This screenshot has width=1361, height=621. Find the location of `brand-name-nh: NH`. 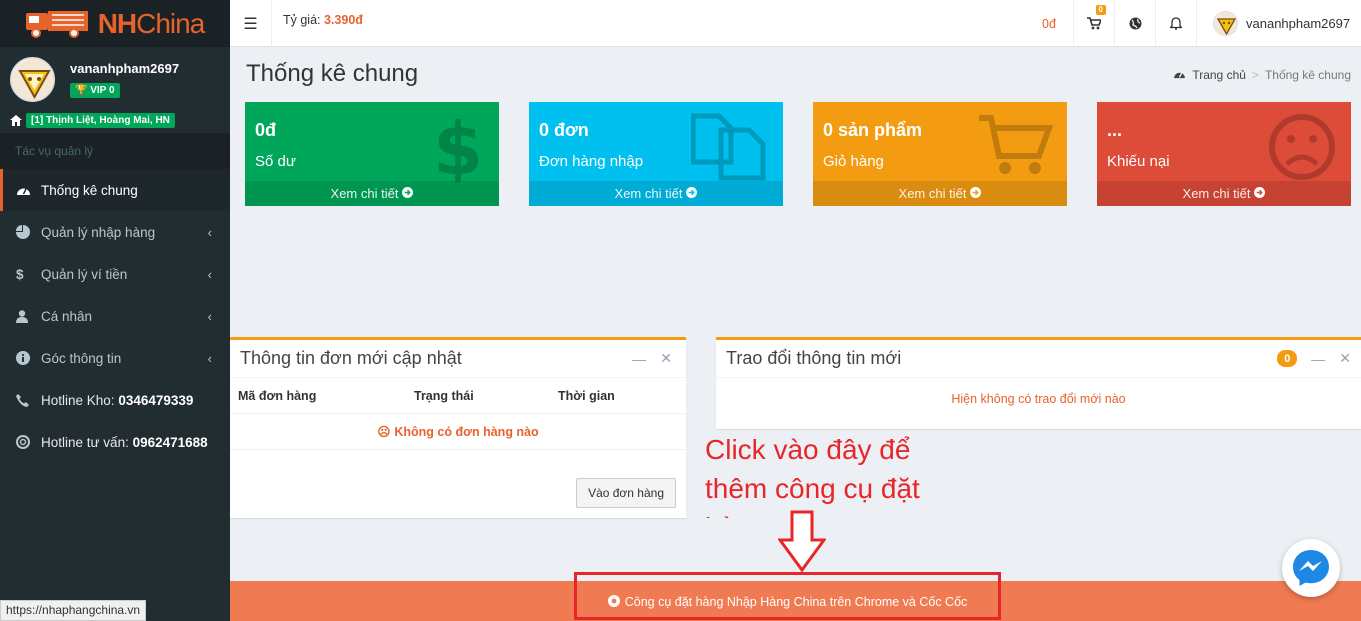

brand-name-nh: NH is located at coordinates (117, 23).